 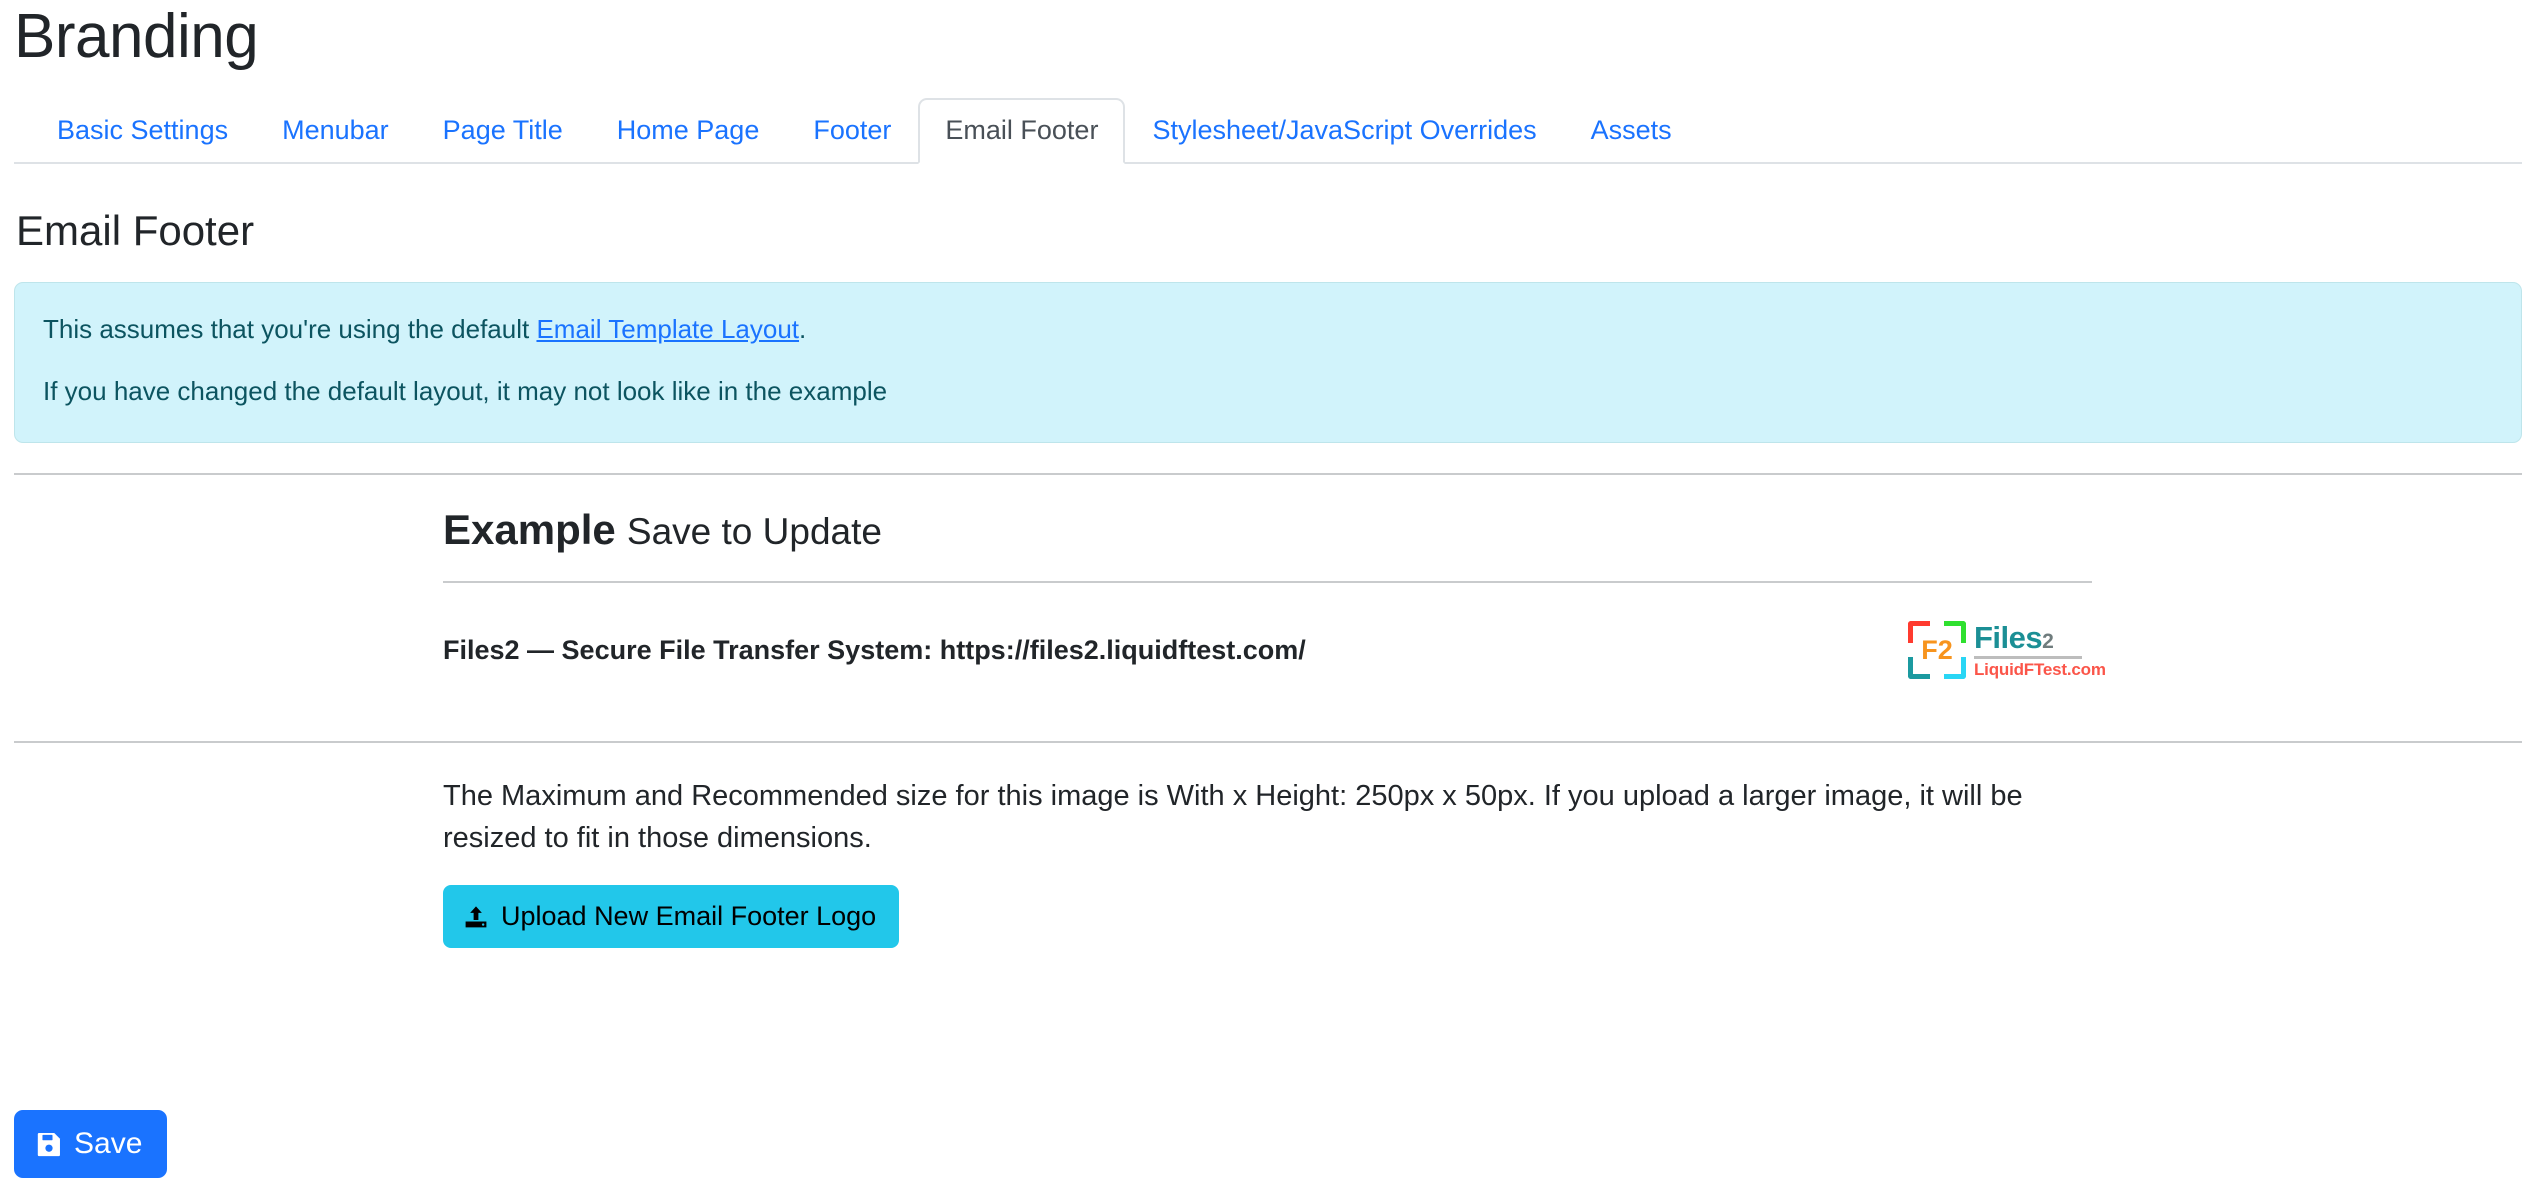 I want to click on upload-email-footer-logo-button: Upload New Email Footer Logo, so click(x=671, y=917).